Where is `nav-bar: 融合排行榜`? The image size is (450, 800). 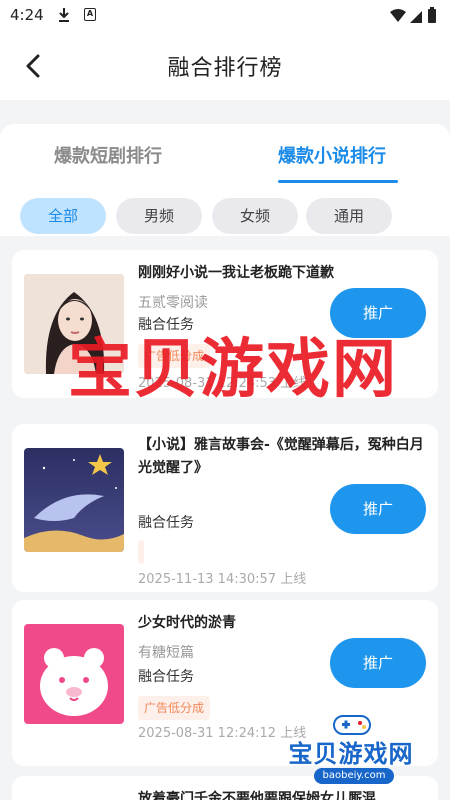 nav-bar: 融合排行榜 is located at coordinates (225, 66).